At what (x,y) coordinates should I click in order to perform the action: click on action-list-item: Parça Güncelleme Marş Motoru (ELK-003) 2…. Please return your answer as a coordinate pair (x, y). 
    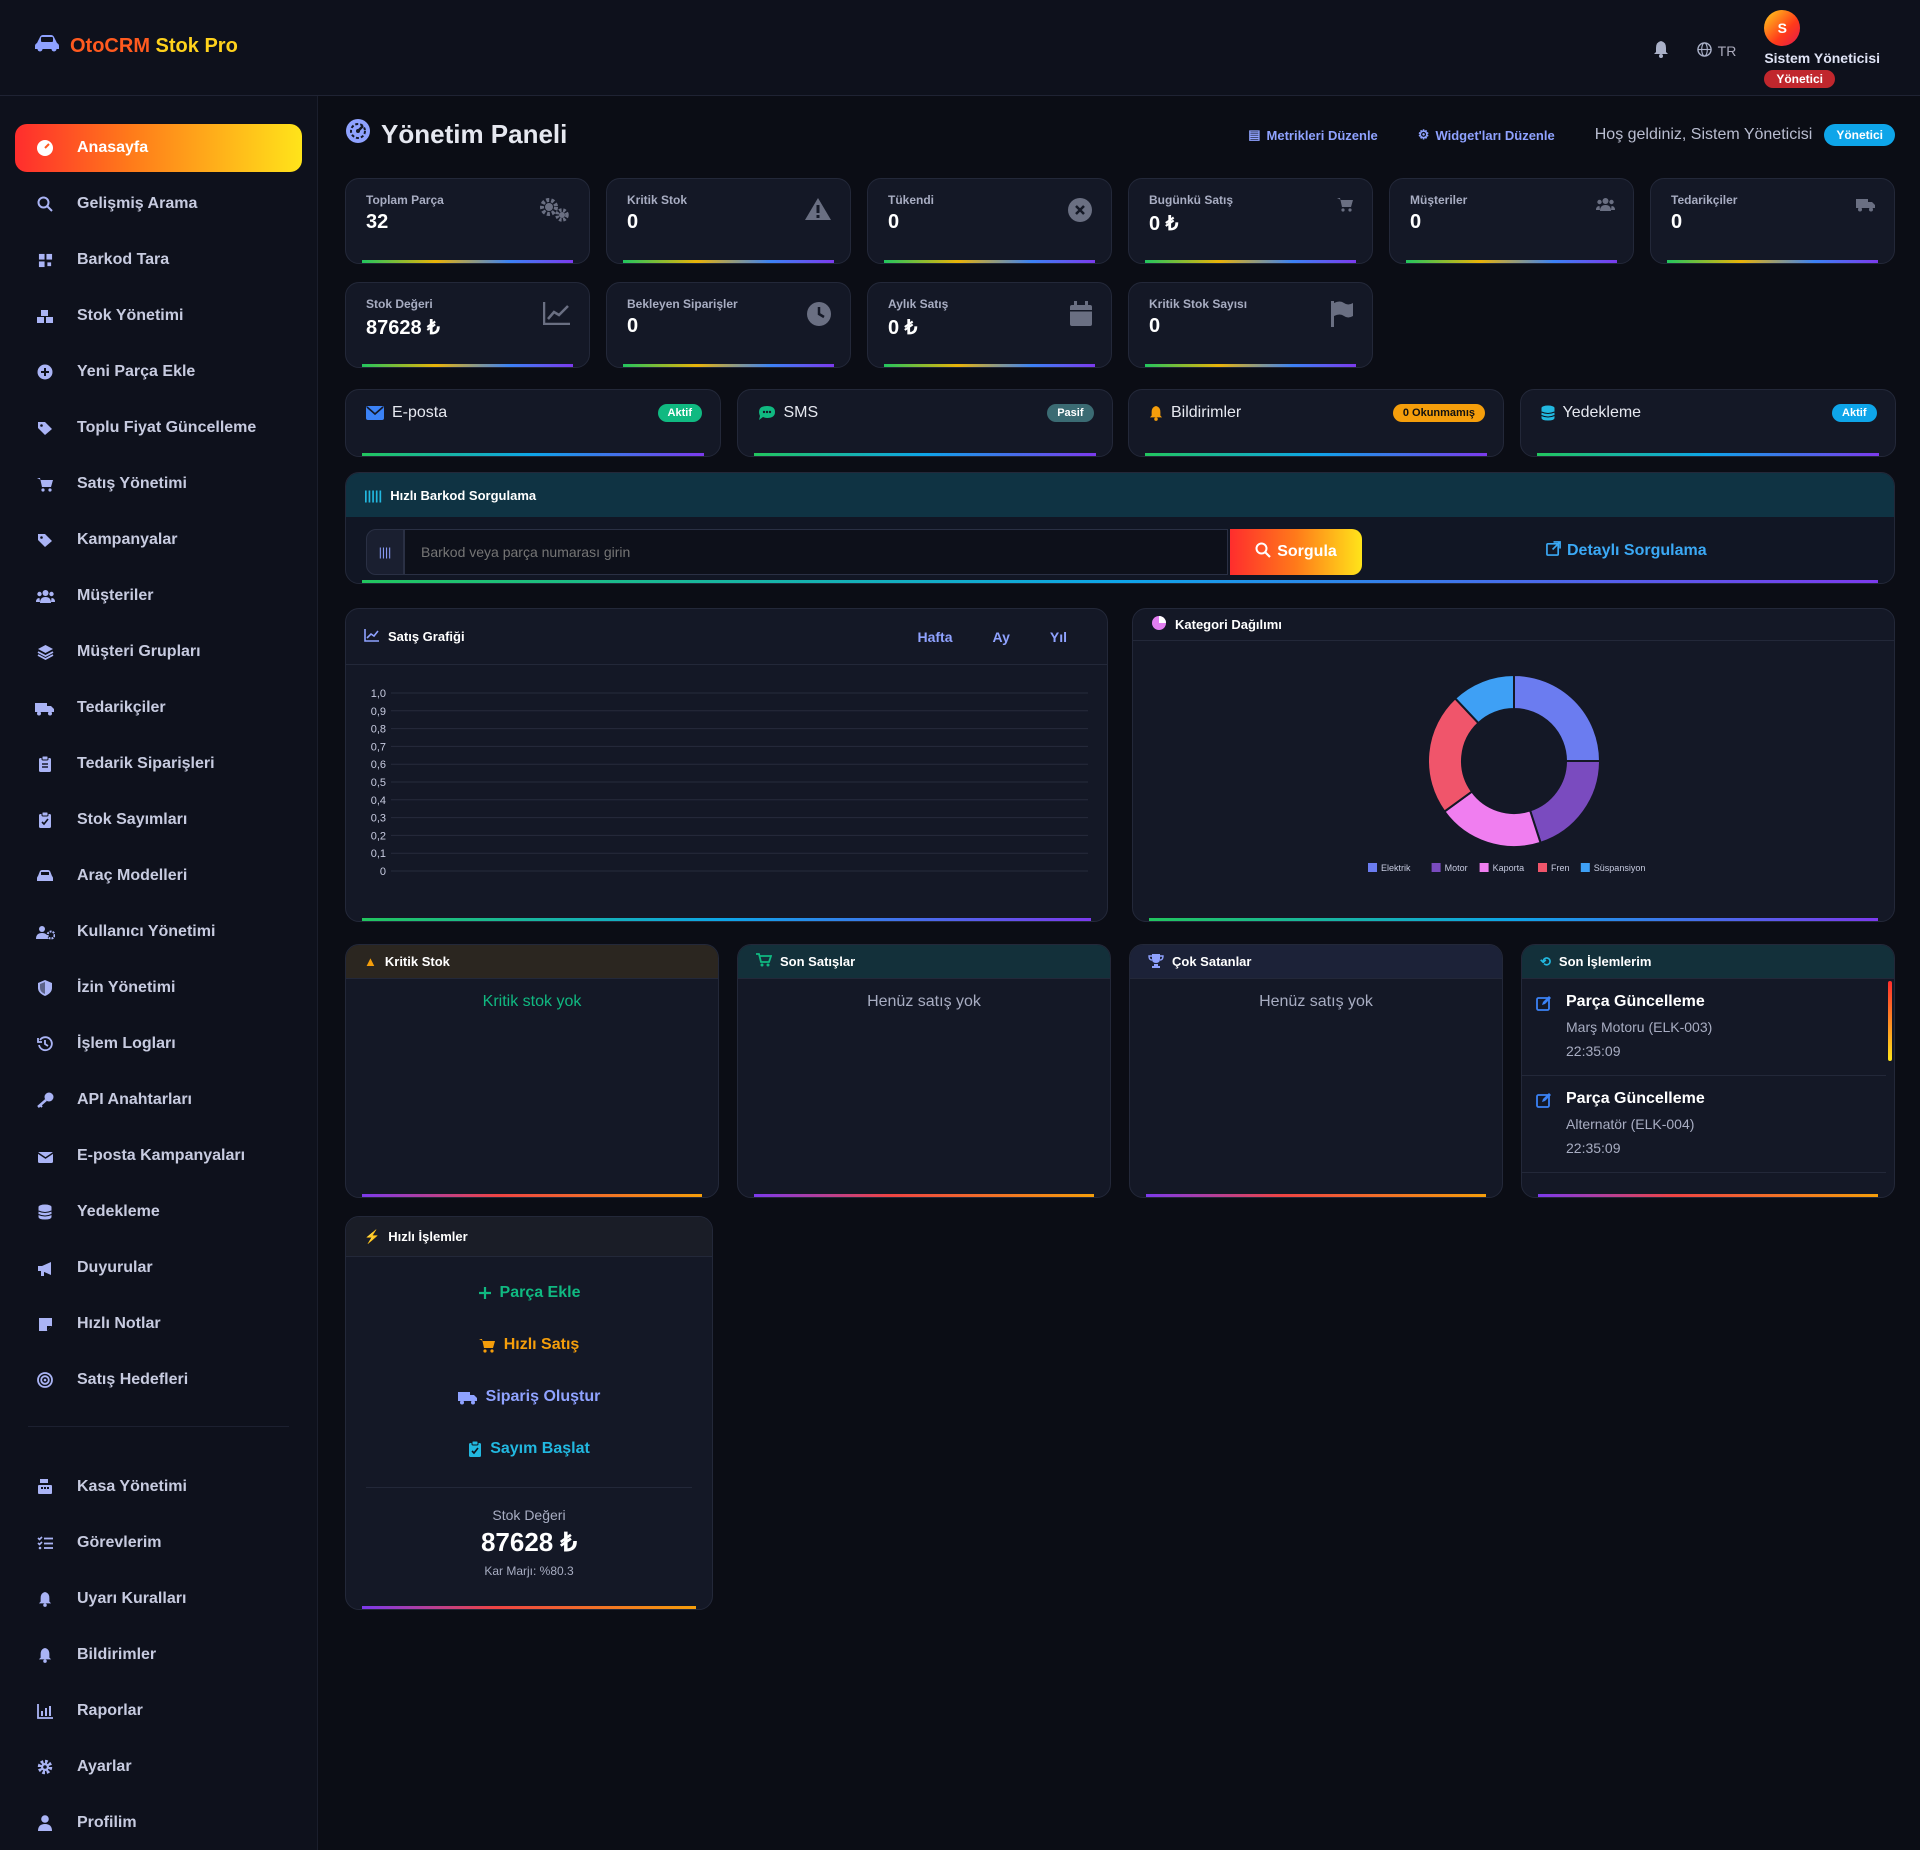
    Looking at the image, I should click on (1704, 1027).